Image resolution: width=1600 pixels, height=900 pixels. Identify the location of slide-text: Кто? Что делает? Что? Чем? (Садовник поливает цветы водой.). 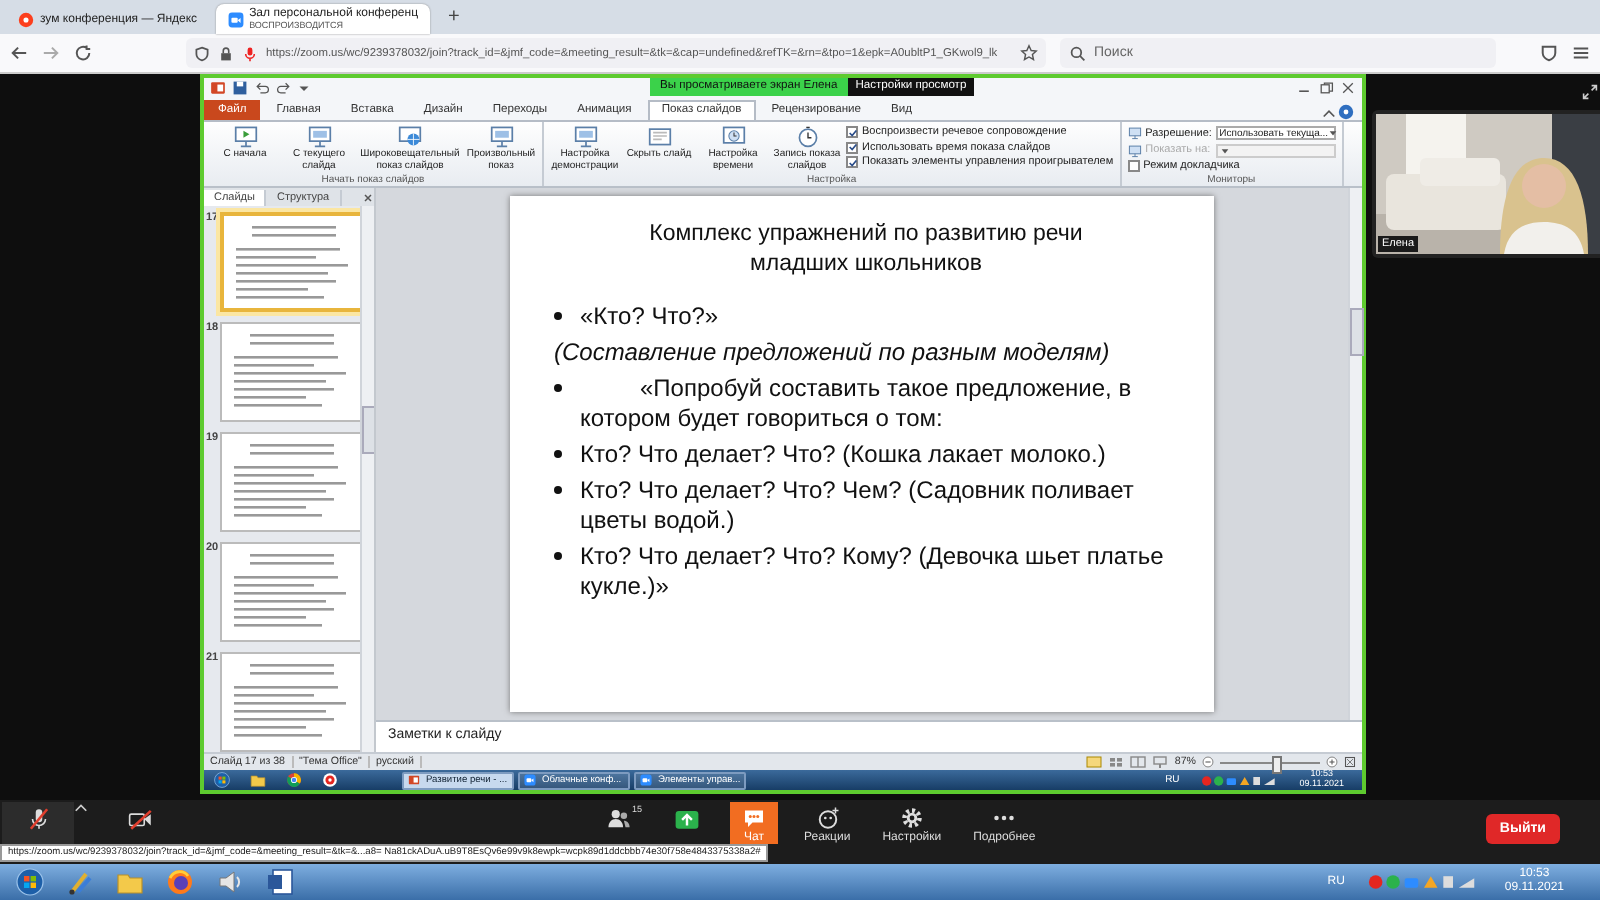
(858, 506).